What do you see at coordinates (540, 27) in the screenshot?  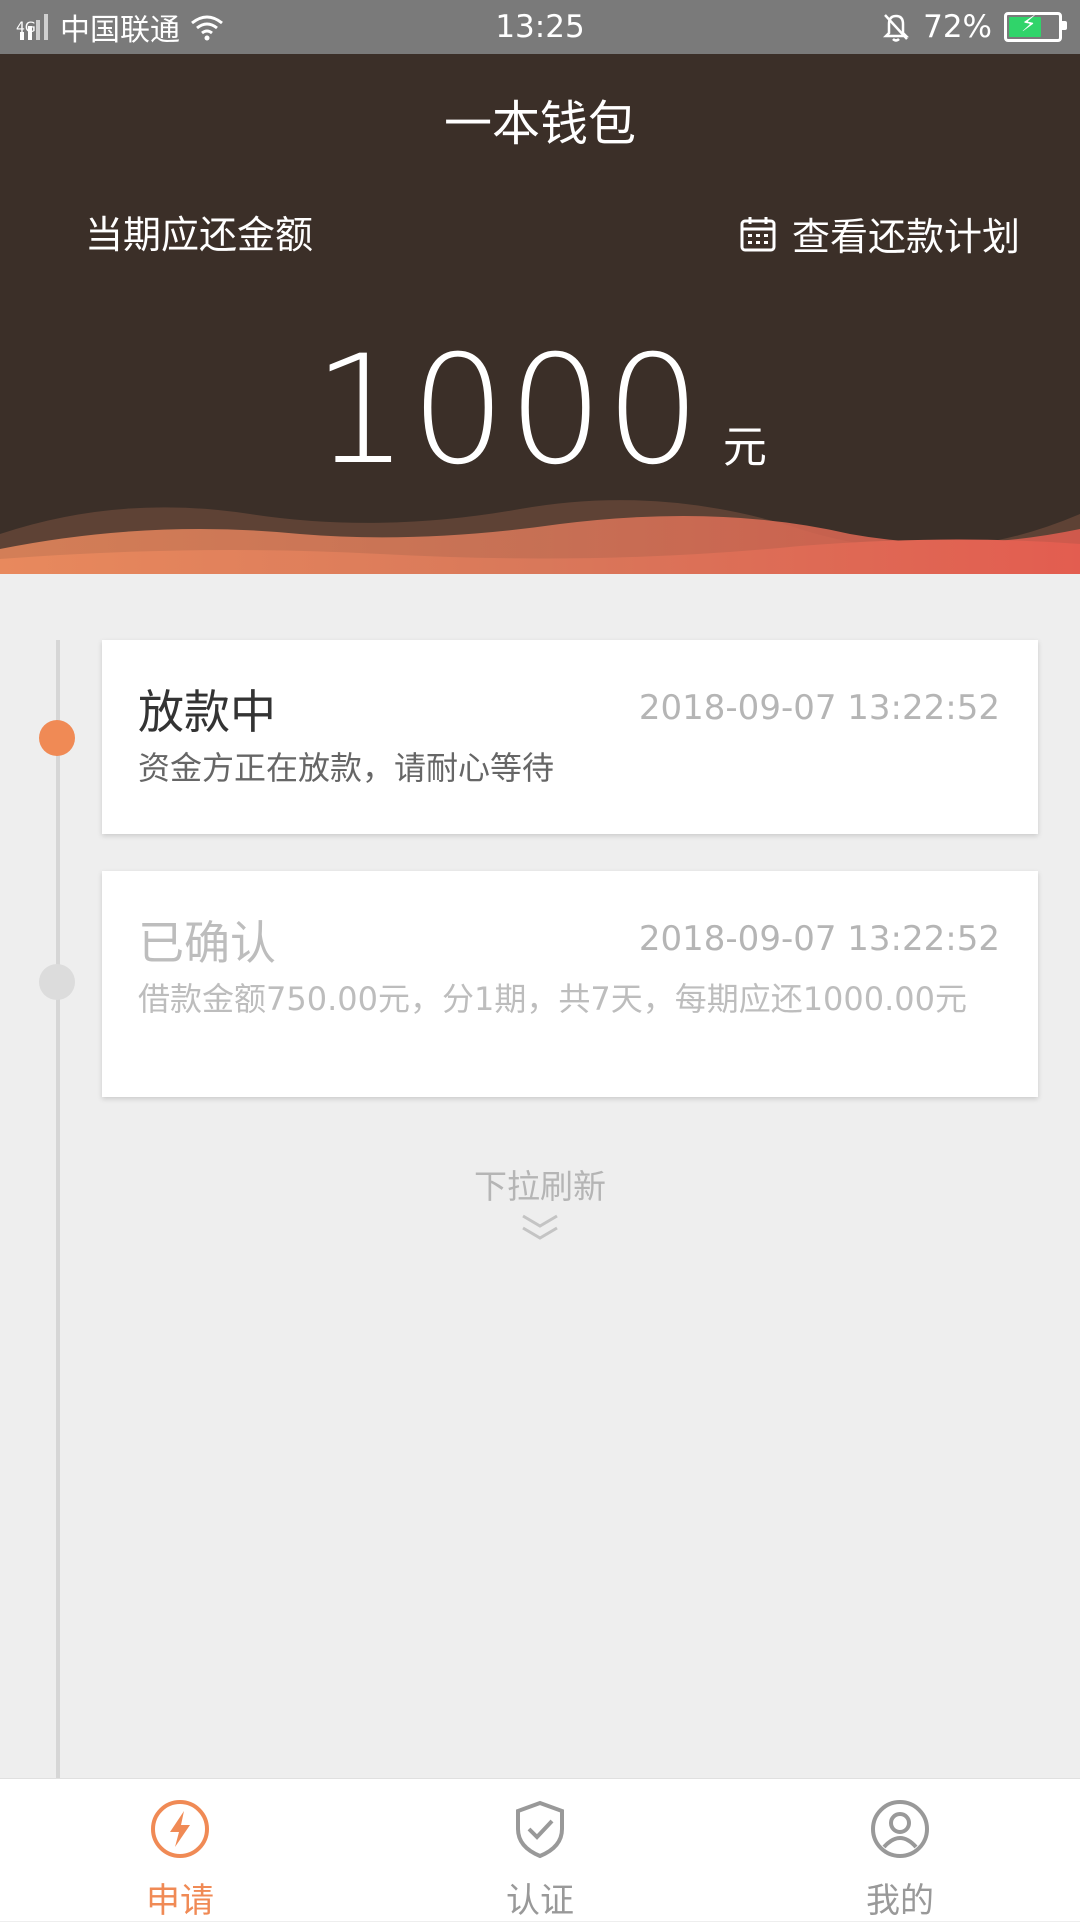 I see `status-bar: 4G 中国联通 13:25 72% ⚡` at bounding box center [540, 27].